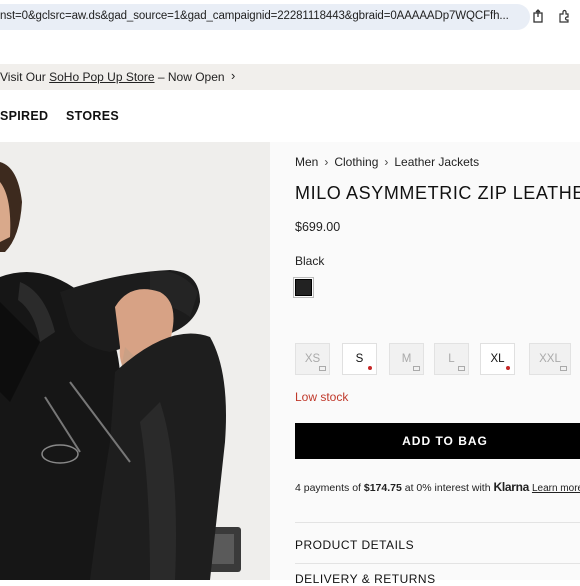 This screenshot has width=580, height=586. I want to click on breadcrumb: Men › Clothing › Leather Jackets, so click(387, 162).